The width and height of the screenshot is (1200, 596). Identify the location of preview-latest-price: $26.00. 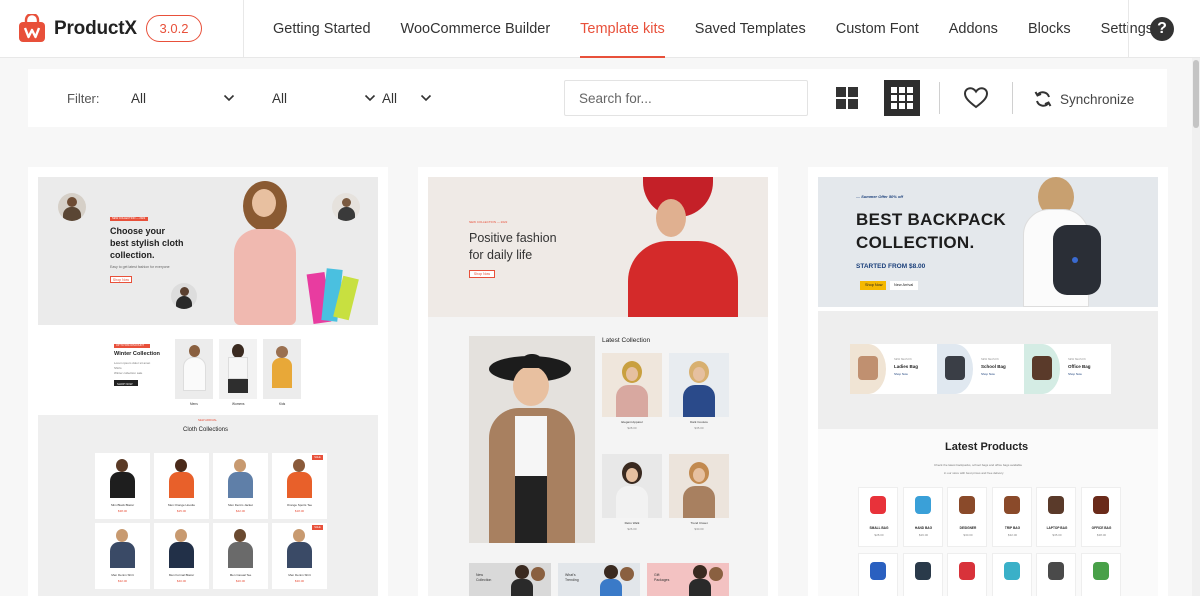
(632, 529).